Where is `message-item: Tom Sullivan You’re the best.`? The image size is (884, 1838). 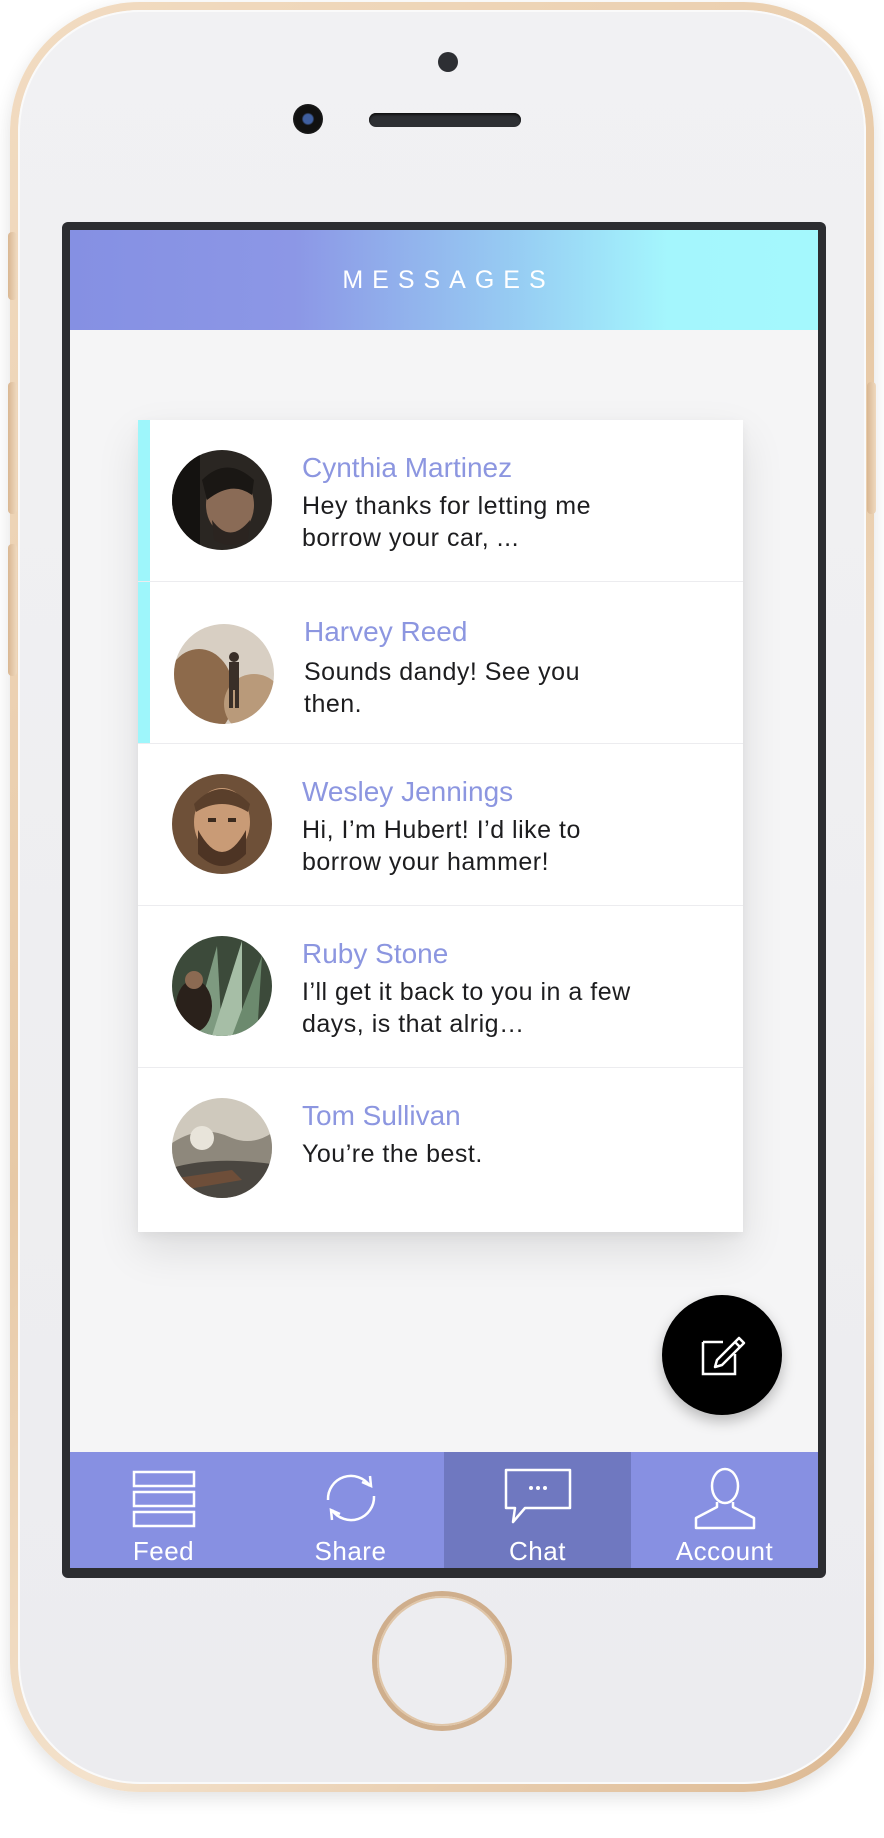
message-item: Tom Sullivan You’re the best. is located at coordinates (440, 1149).